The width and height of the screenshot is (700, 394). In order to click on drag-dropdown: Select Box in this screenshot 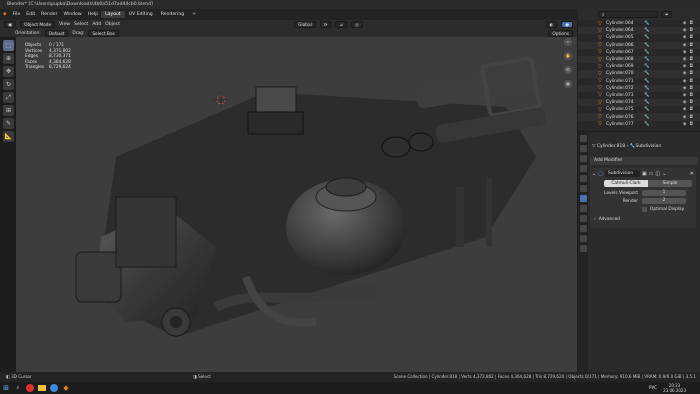, I will do `click(103, 33)`.